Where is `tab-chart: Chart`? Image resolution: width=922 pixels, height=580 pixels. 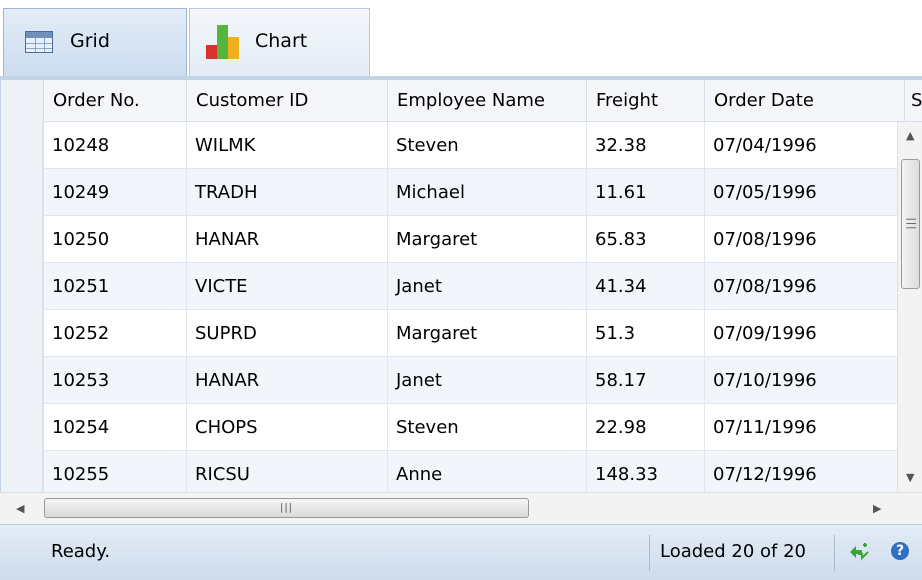 tab-chart: Chart is located at coordinates (279, 42).